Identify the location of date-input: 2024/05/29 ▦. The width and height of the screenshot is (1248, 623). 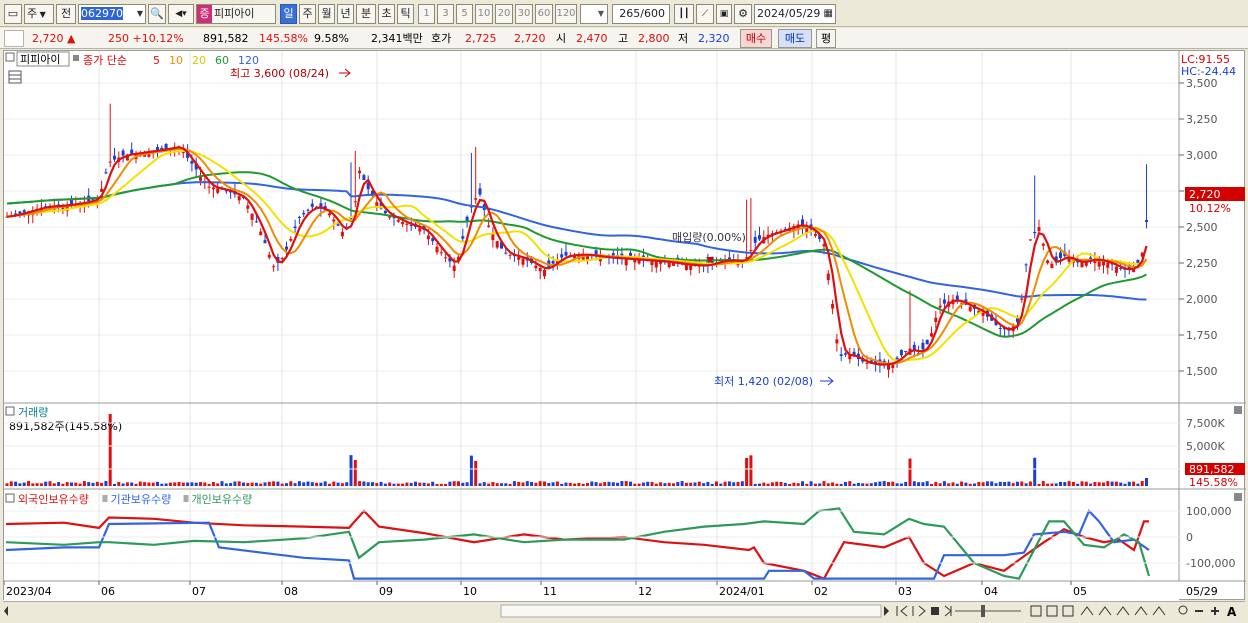
(795, 14).